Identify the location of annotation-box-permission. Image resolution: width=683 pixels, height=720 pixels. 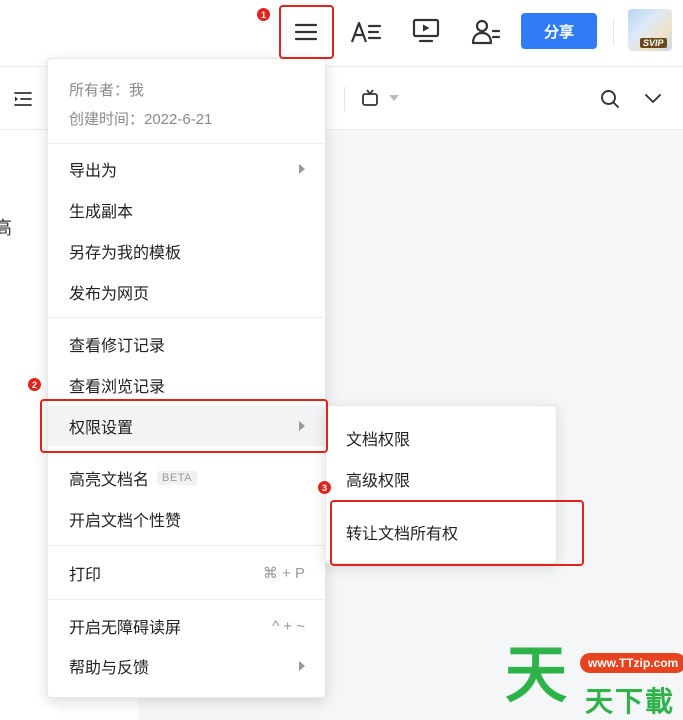
(184, 426).